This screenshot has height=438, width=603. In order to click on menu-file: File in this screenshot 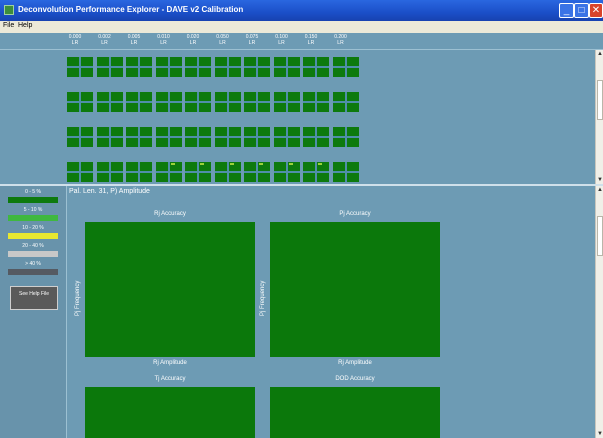, I will do `click(8, 25)`.